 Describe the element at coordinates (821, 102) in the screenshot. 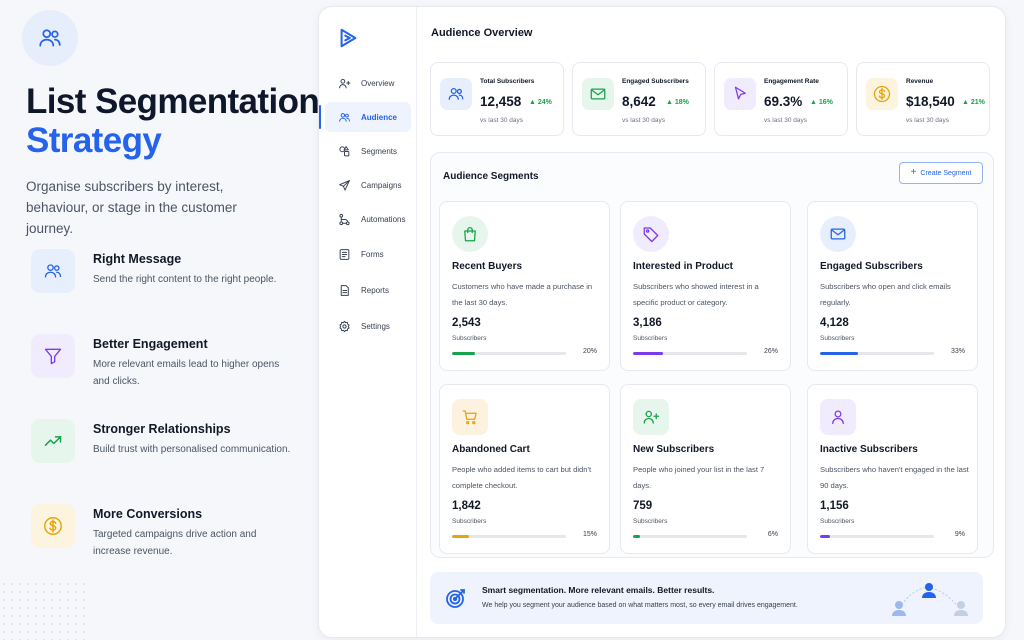

I see `stat-change: ▲ 16%` at that location.